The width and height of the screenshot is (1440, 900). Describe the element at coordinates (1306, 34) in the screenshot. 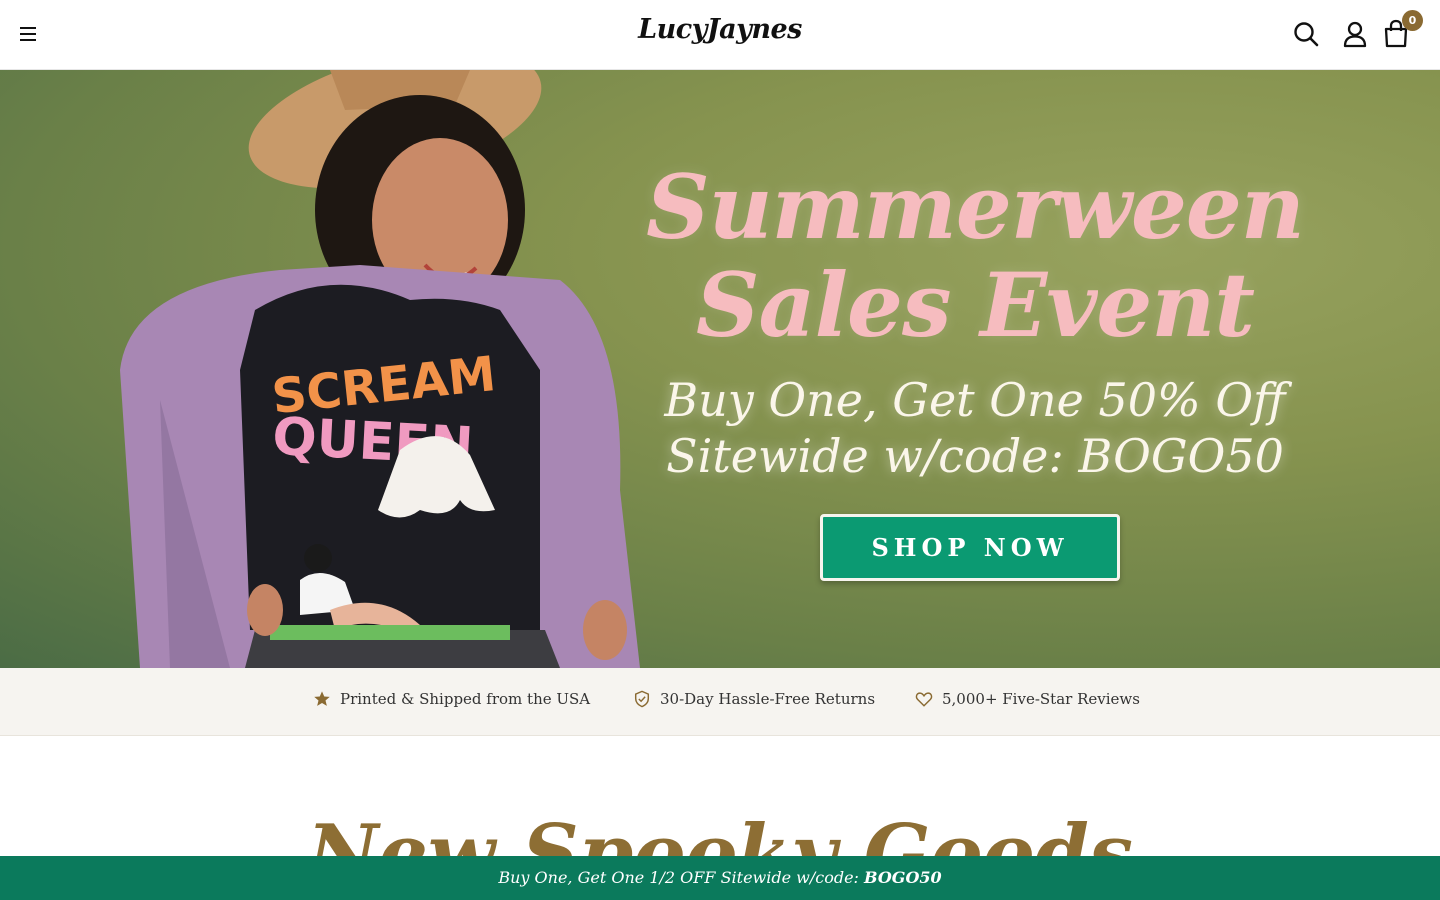

I see `search-icon` at that location.